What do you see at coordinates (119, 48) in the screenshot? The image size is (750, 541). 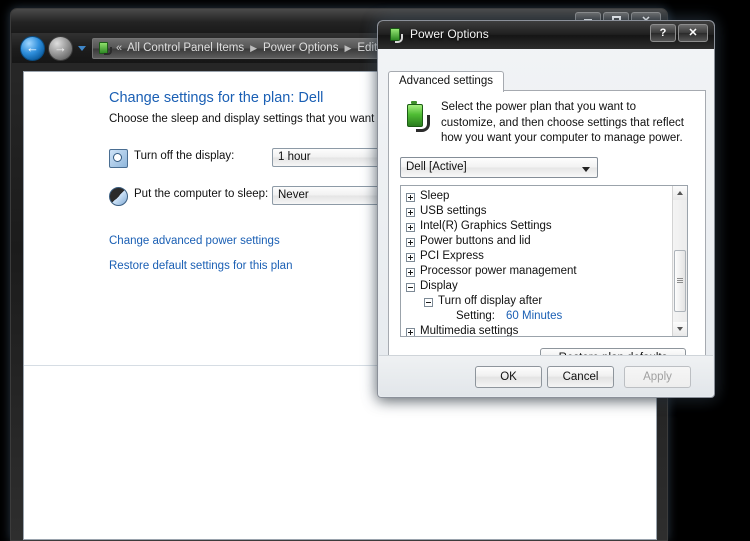 I see `breadcrumb-overflow-icon: «` at bounding box center [119, 48].